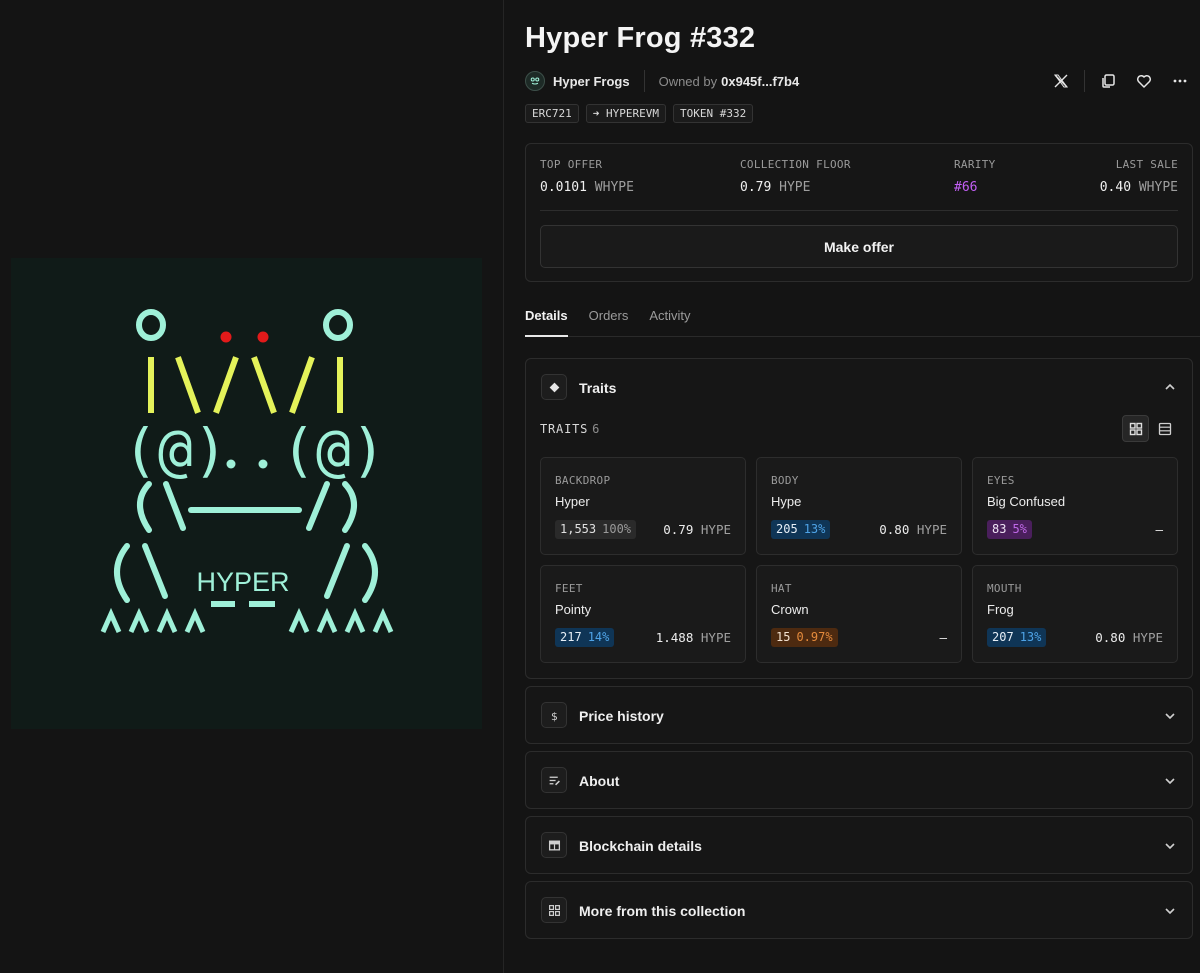 This screenshot has height=973, width=1200. I want to click on trait-rarity-badge: 217 14%, so click(585, 637).